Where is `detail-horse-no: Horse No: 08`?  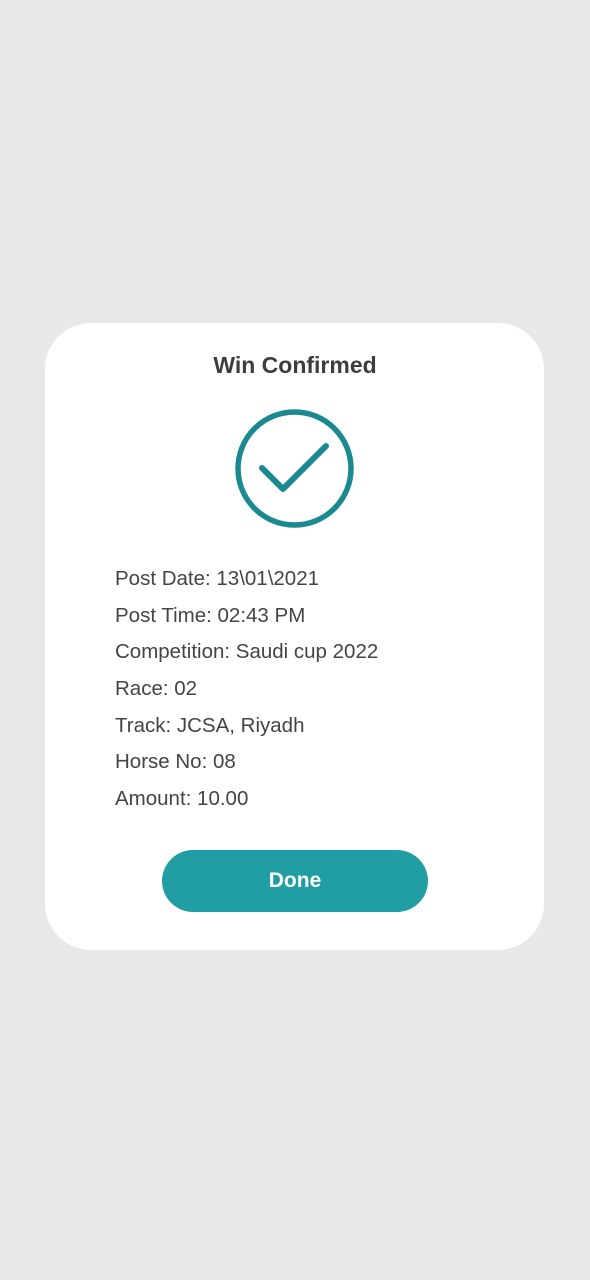 detail-horse-no: Horse No: 08 is located at coordinates (175, 762).